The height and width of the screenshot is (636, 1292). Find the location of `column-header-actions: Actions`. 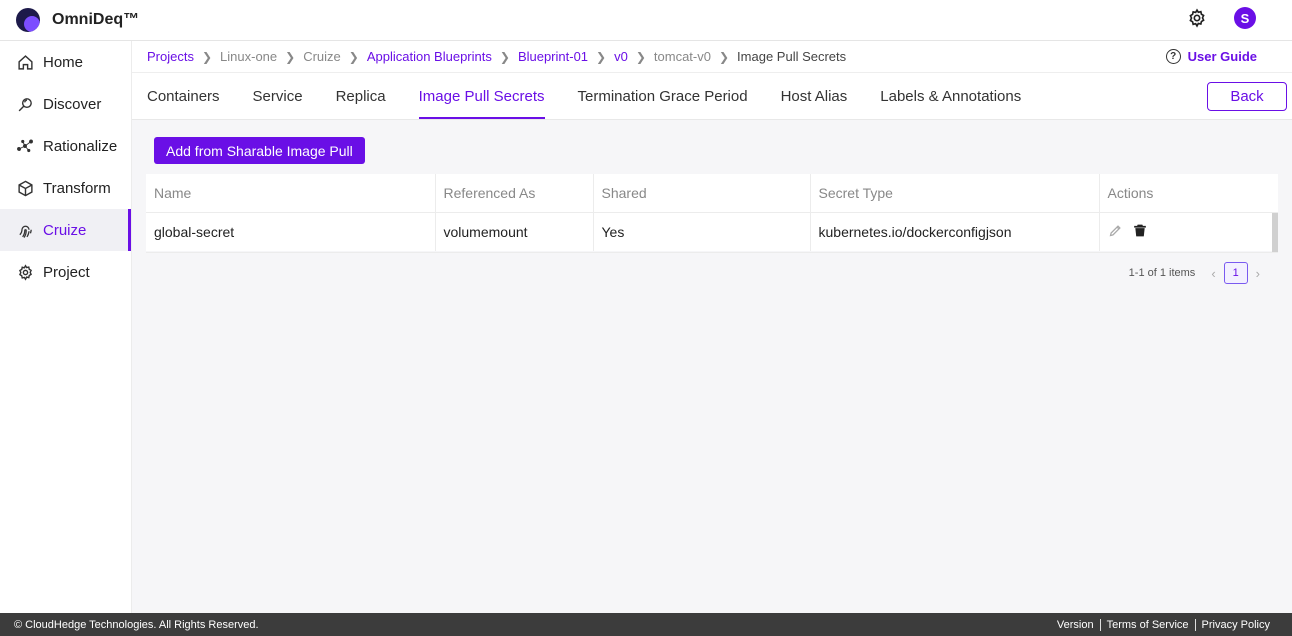

column-header-actions: Actions is located at coordinates (1188, 193).